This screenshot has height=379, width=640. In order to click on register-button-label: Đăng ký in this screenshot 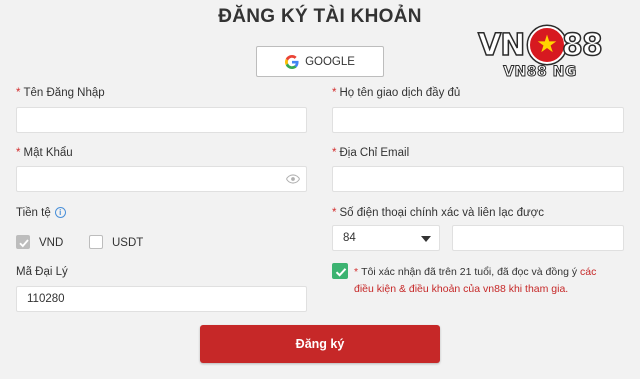, I will do `click(320, 344)`.